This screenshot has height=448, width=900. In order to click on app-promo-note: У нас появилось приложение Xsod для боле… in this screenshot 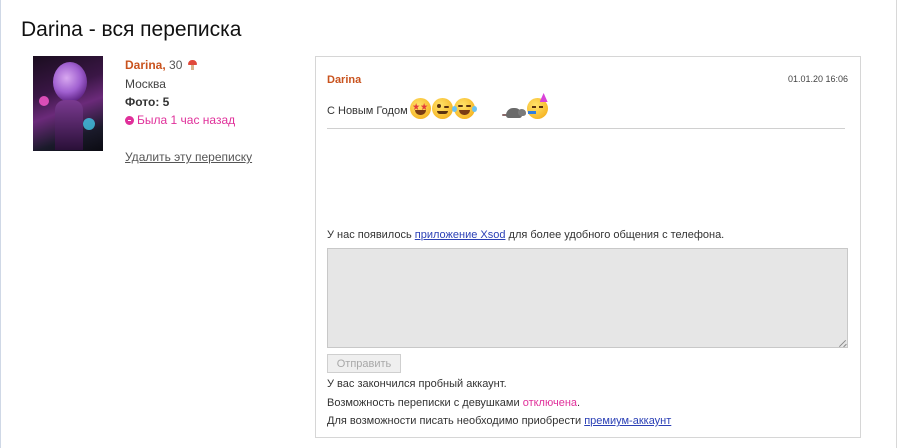, I will do `click(525, 235)`.